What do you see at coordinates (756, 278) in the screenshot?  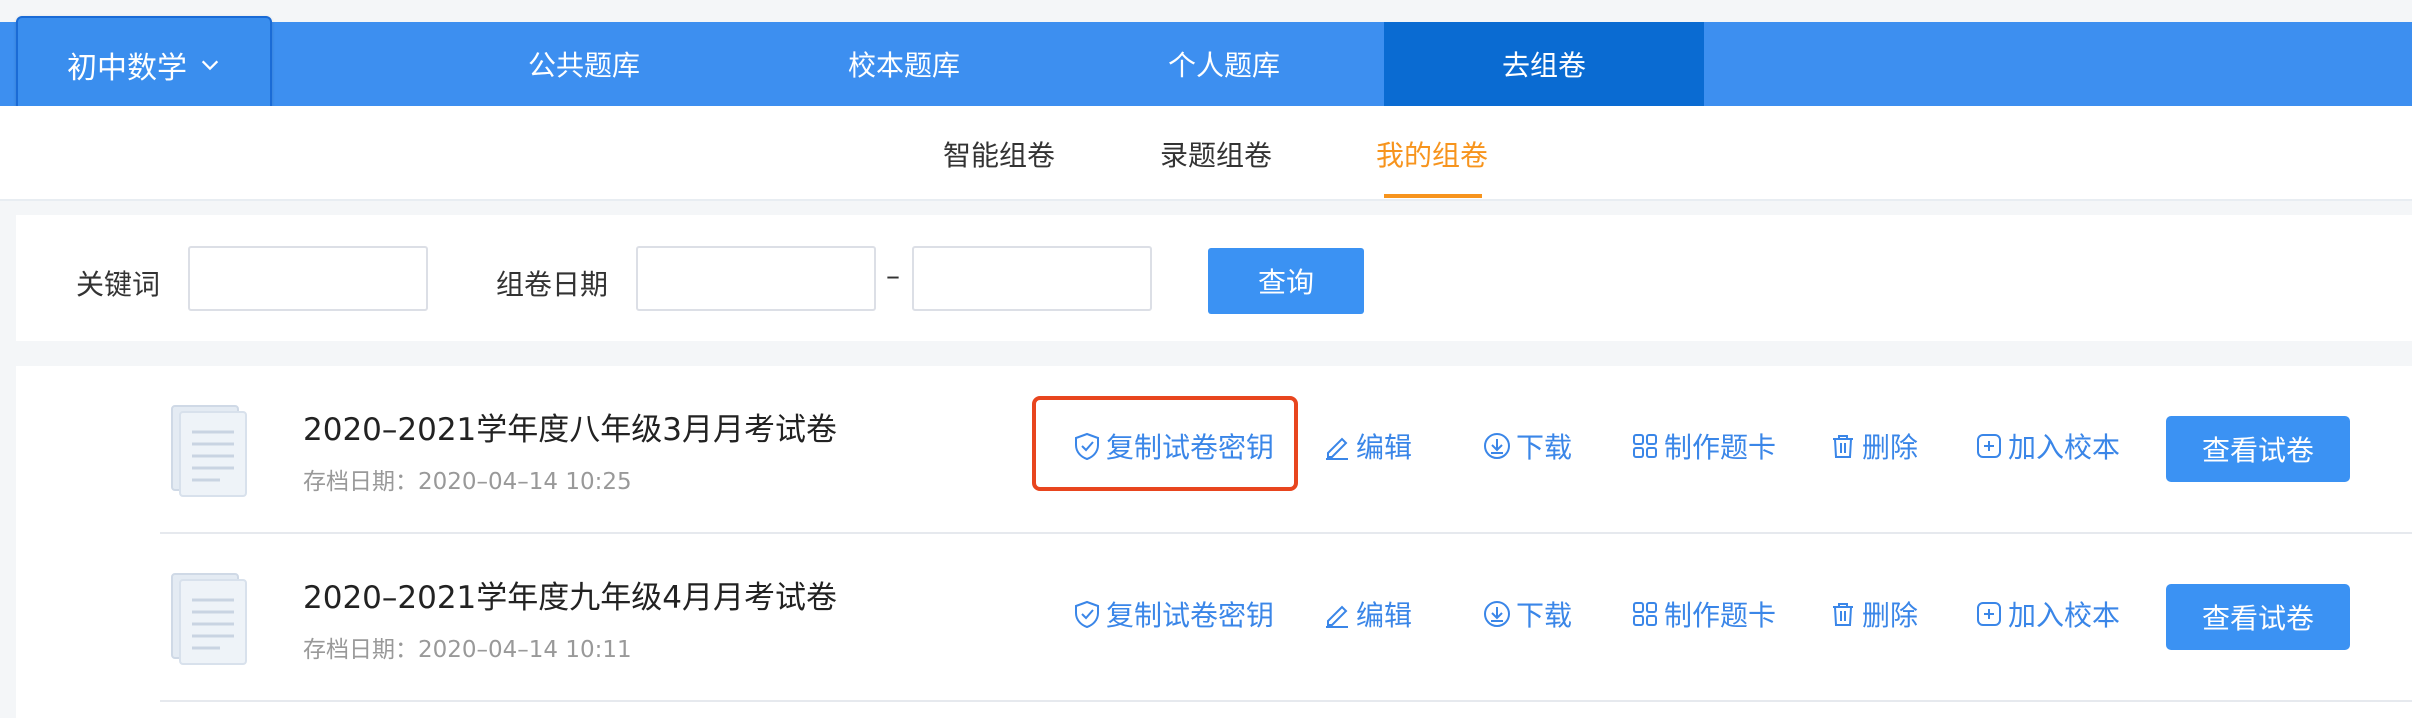 I see `date-from-input` at bounding box center [756, 278].